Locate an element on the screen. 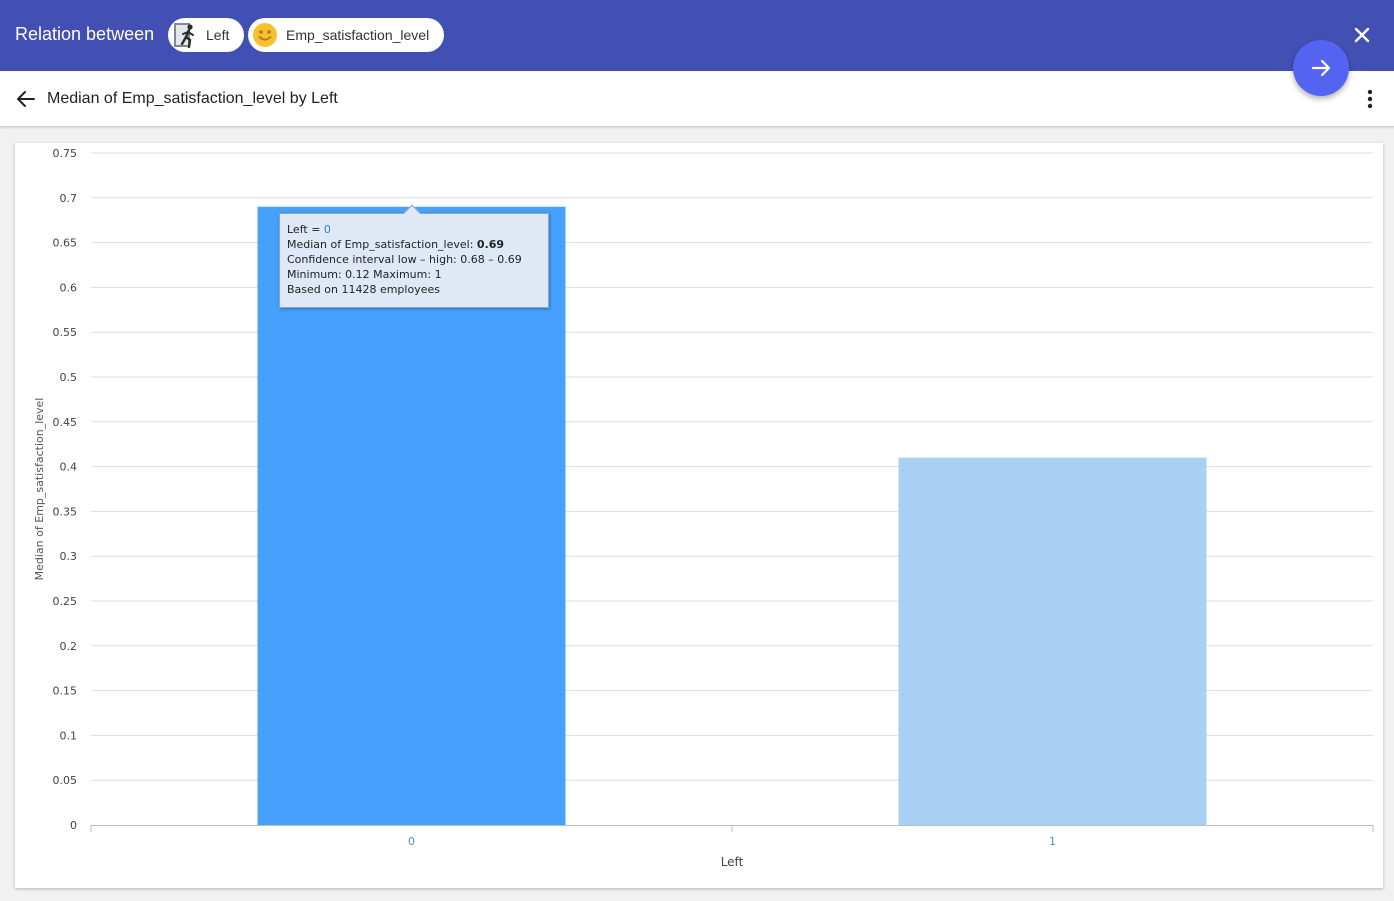  y-tick-label: 0.35 is located at coordinates (65, 511).